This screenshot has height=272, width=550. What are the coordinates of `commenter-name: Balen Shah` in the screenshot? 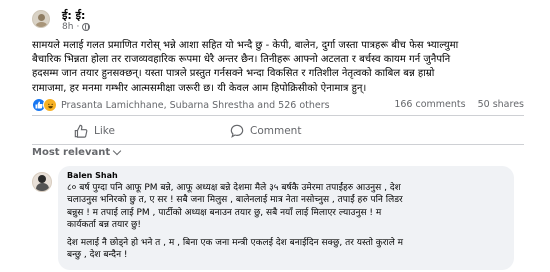 It's located at (286, 175).